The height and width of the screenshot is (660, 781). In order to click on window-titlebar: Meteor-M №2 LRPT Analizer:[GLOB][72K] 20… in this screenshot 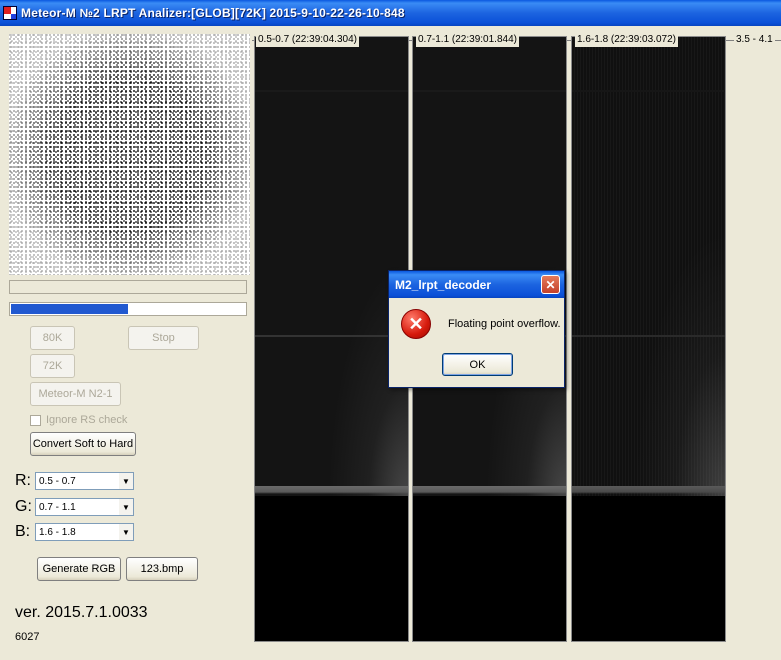, I will do `click(390, 13)`.